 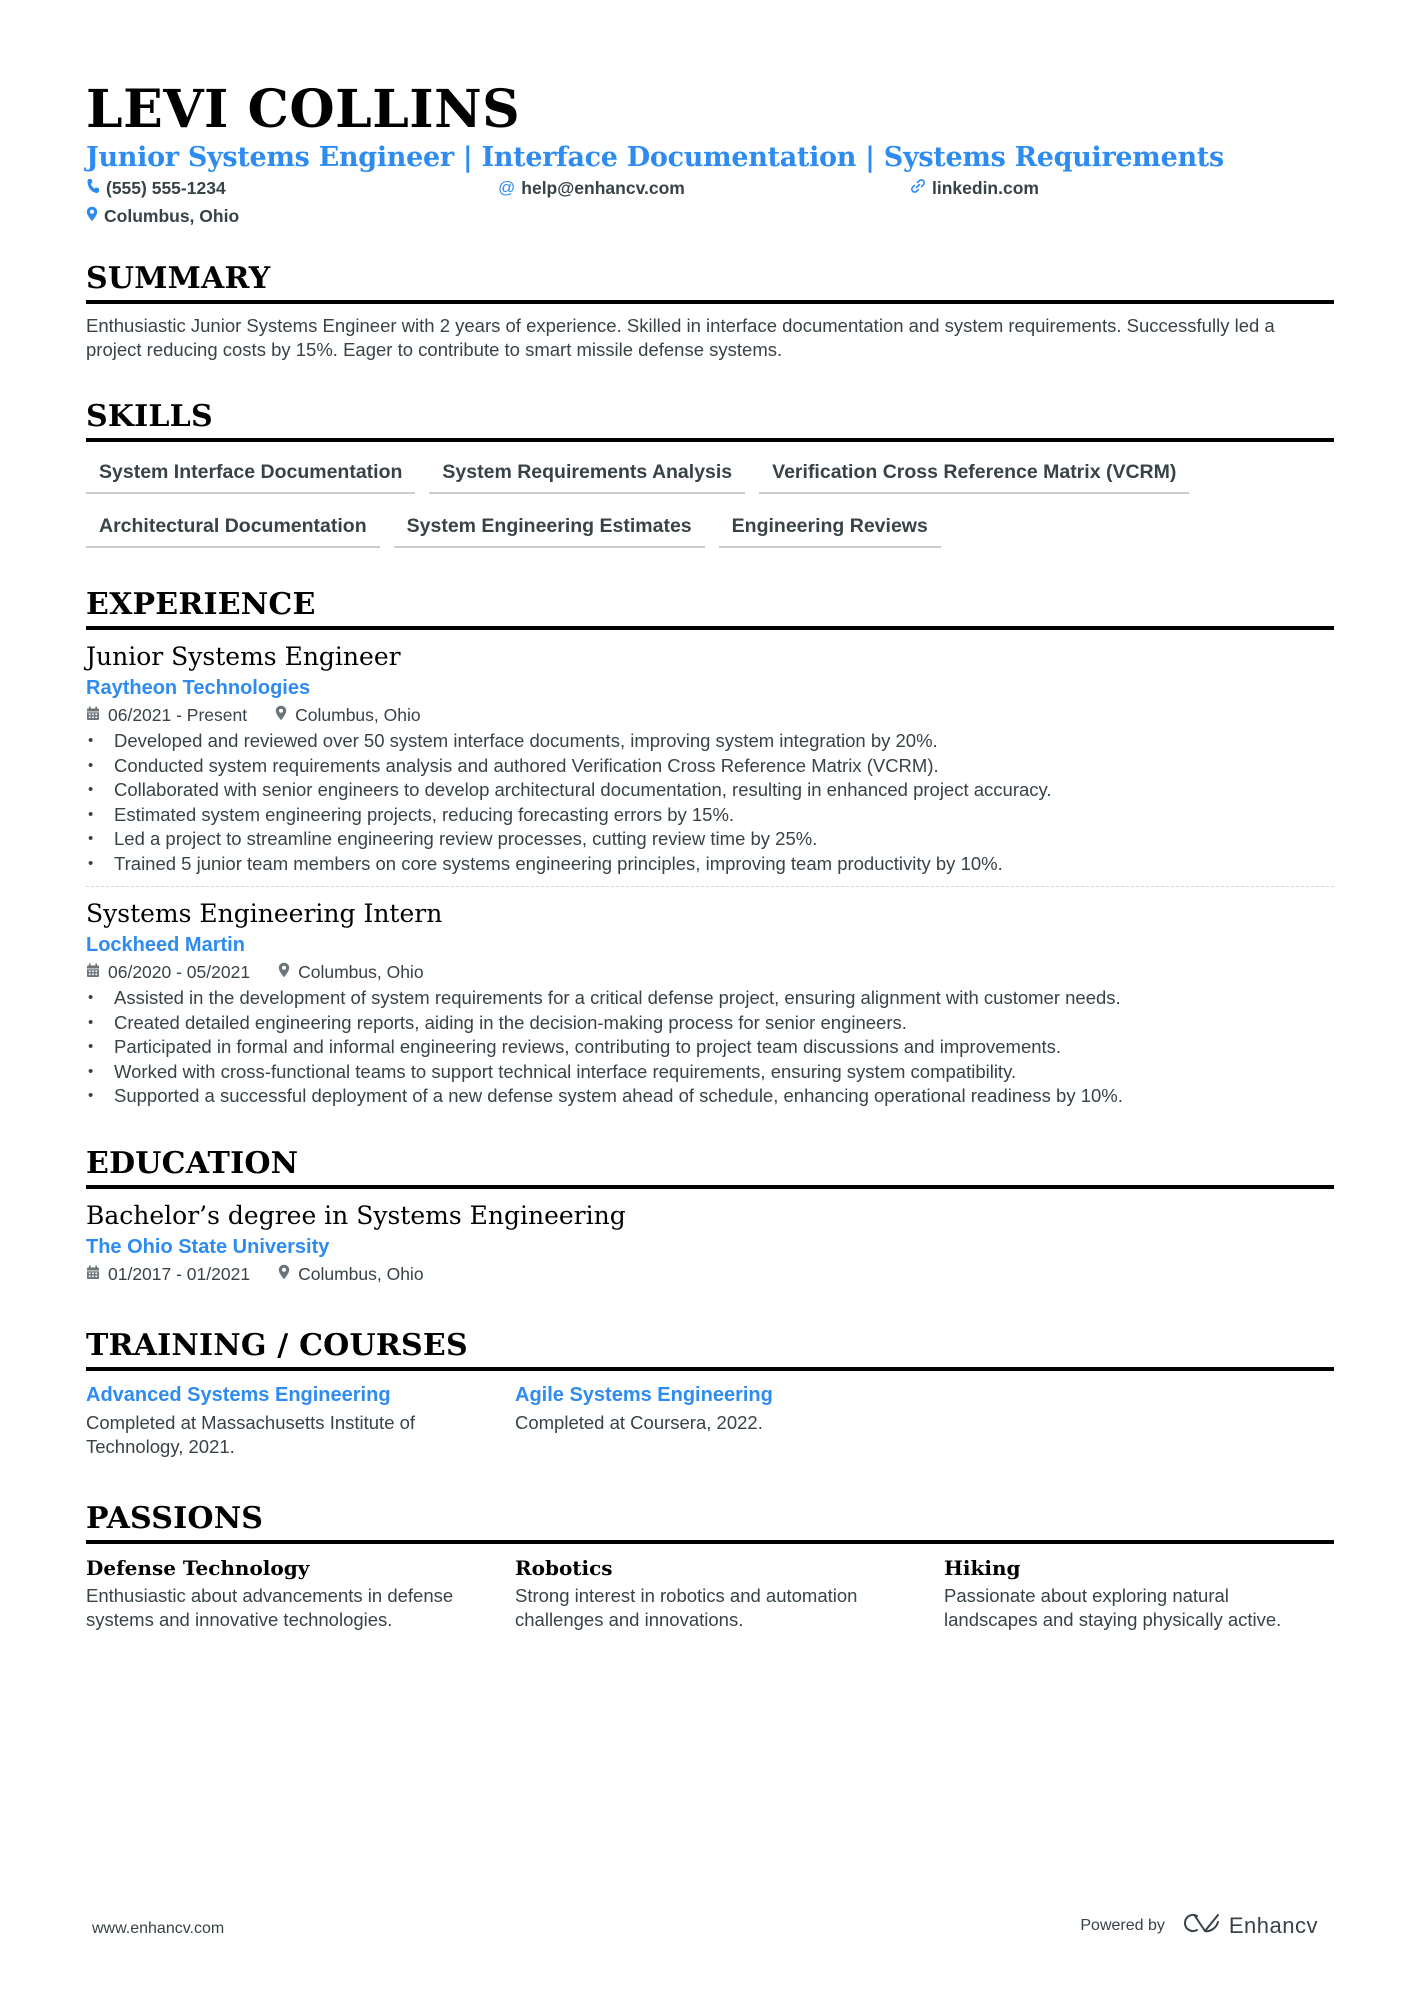 I want to click on powered-by-label: Powered by, so click(x=1122, y=1925).